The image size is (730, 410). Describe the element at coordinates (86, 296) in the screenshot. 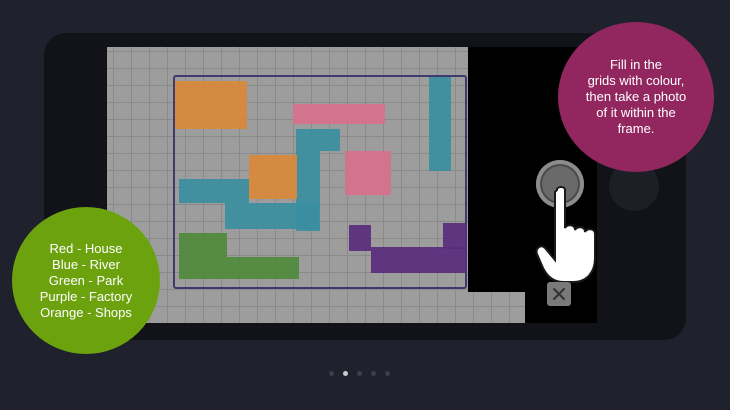

I see `legend-line: Purple - Factory` at that location.